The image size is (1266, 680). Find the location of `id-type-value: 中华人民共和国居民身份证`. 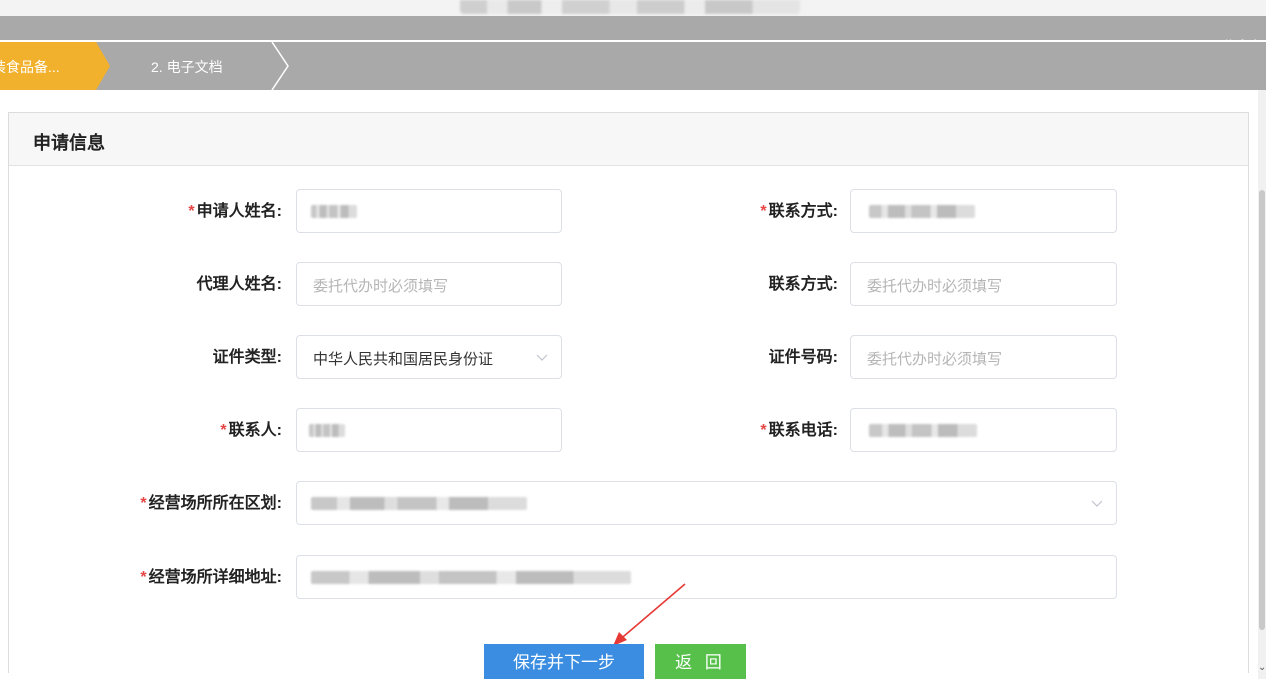

id-type-value: 中华人民共和国居民身份证 is located at coordinates (403, 359).